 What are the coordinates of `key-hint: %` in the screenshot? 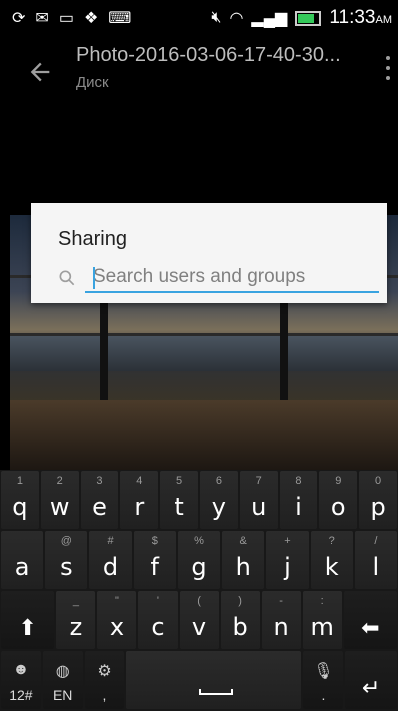 It's located at (199, 541).